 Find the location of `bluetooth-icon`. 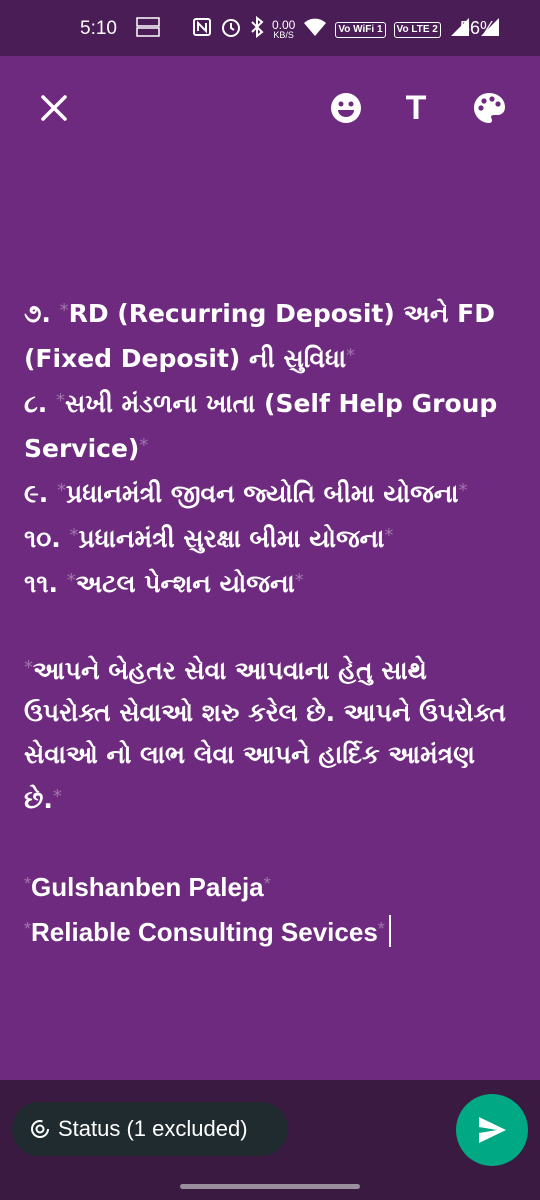

bluetooth-icon is located at coordinates (257, 29).